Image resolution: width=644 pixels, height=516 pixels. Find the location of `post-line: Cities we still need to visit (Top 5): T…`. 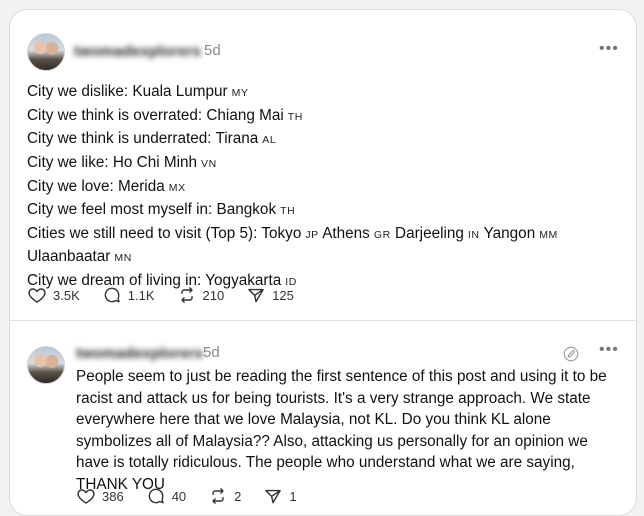

post-line: Cities we still need to visit (Top 5): T… is located at coordinates (292, 234).